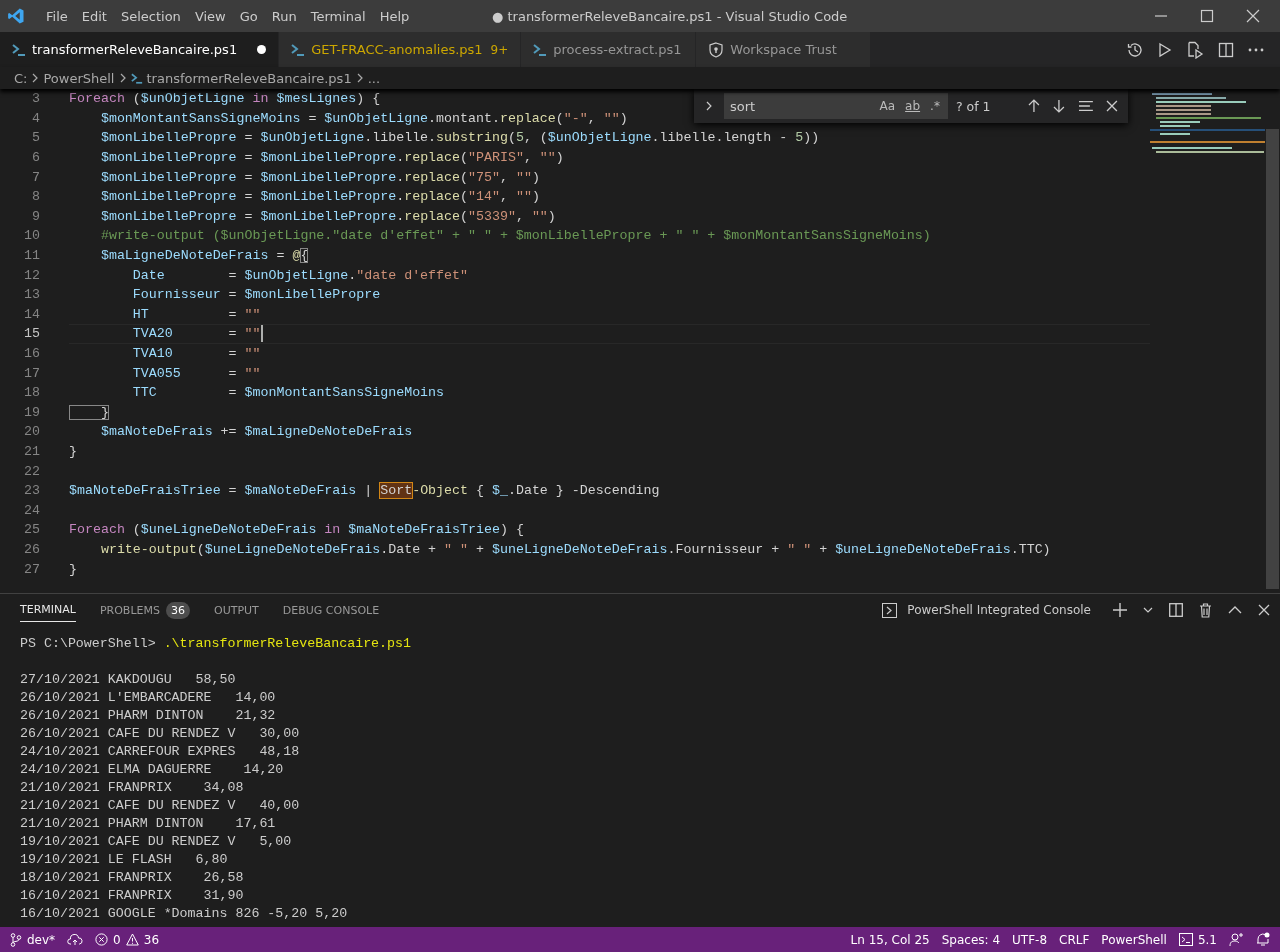  What do you see at coordinates (196, 353) in the screenshot?
I see `code-line: TVA10 = ""` at bounding box center [196, 353].